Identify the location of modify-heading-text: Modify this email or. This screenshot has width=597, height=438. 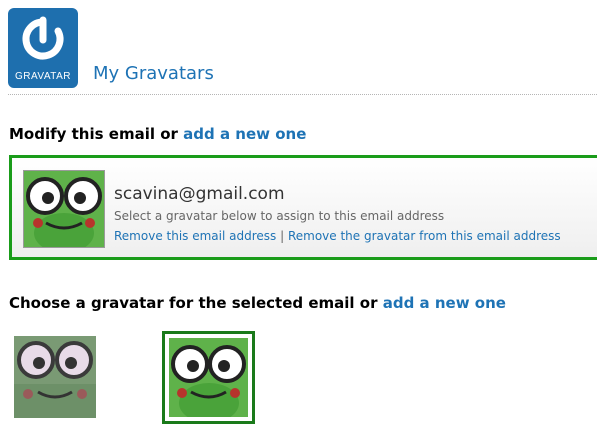
(96, 134).